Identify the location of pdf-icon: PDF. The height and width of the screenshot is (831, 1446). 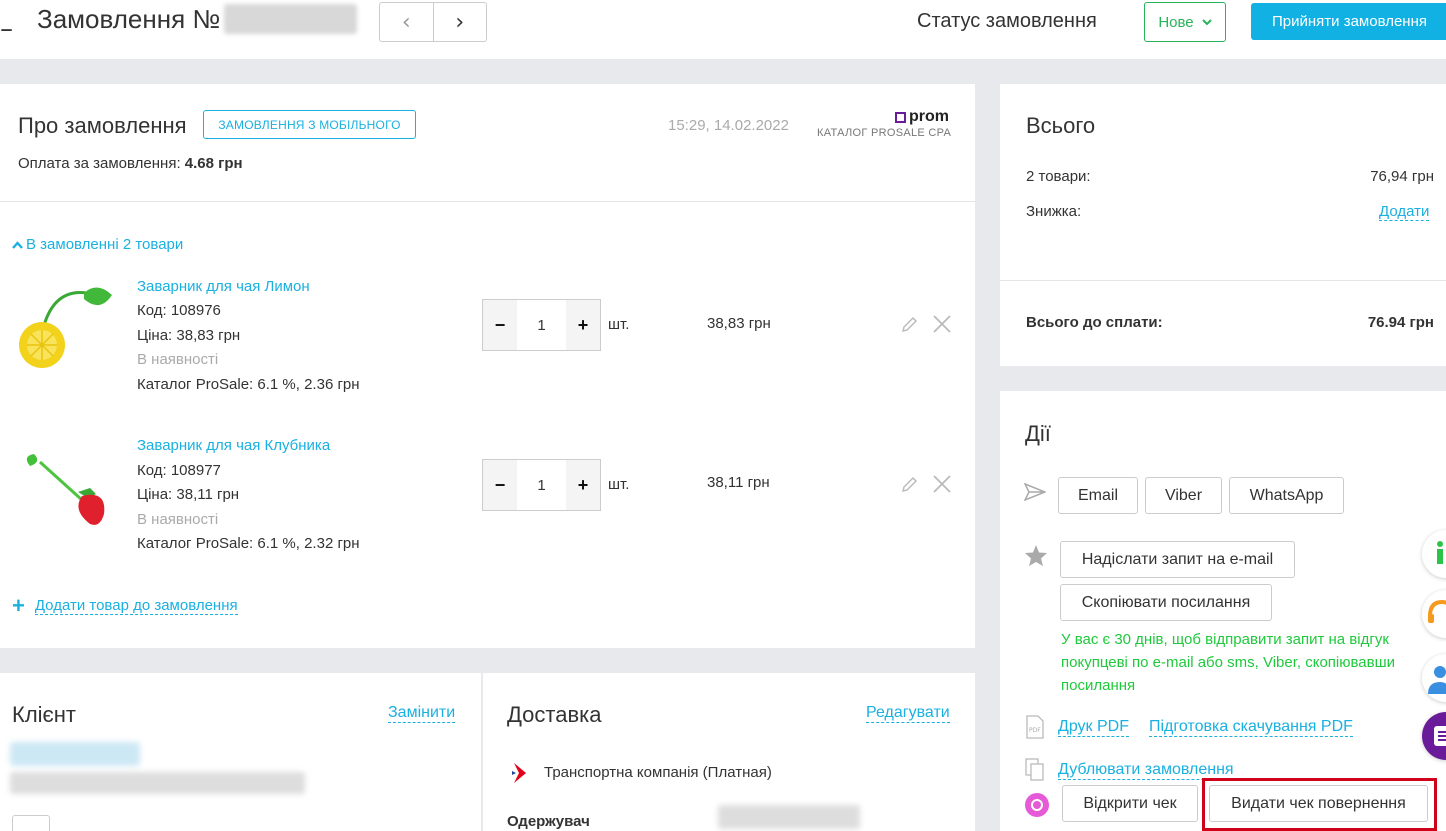
(1035, 727).